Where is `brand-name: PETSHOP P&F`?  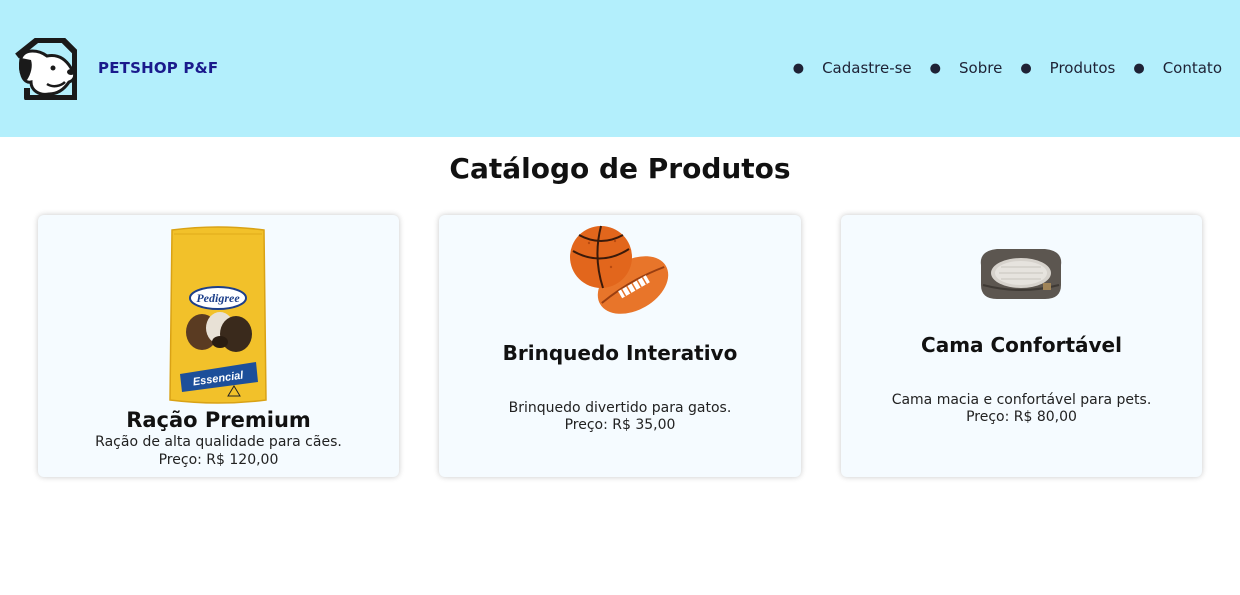
brand-name: PETSHOP P&F is located at coordinates (158, 68).